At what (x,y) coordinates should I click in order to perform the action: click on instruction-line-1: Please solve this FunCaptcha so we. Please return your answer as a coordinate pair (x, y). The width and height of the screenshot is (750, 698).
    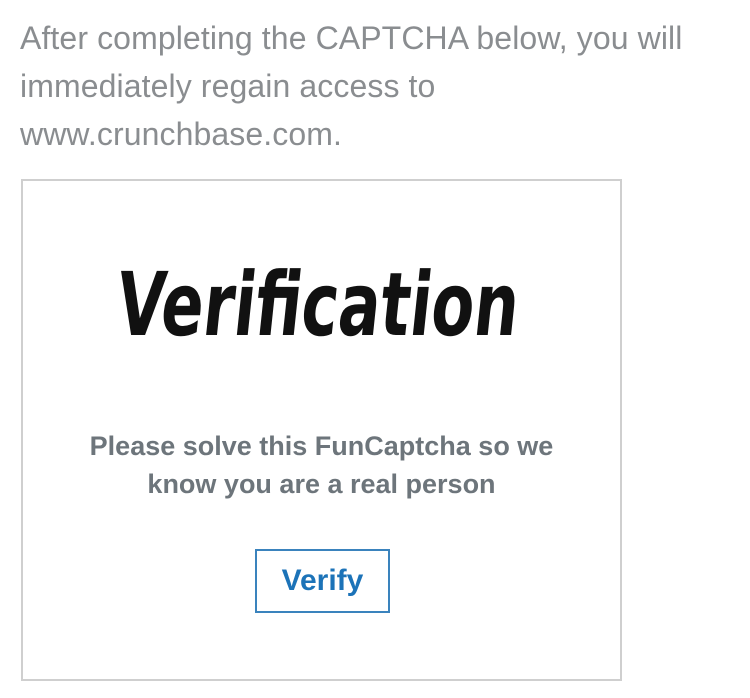
    Looking at the image, I should click on (321, 446).